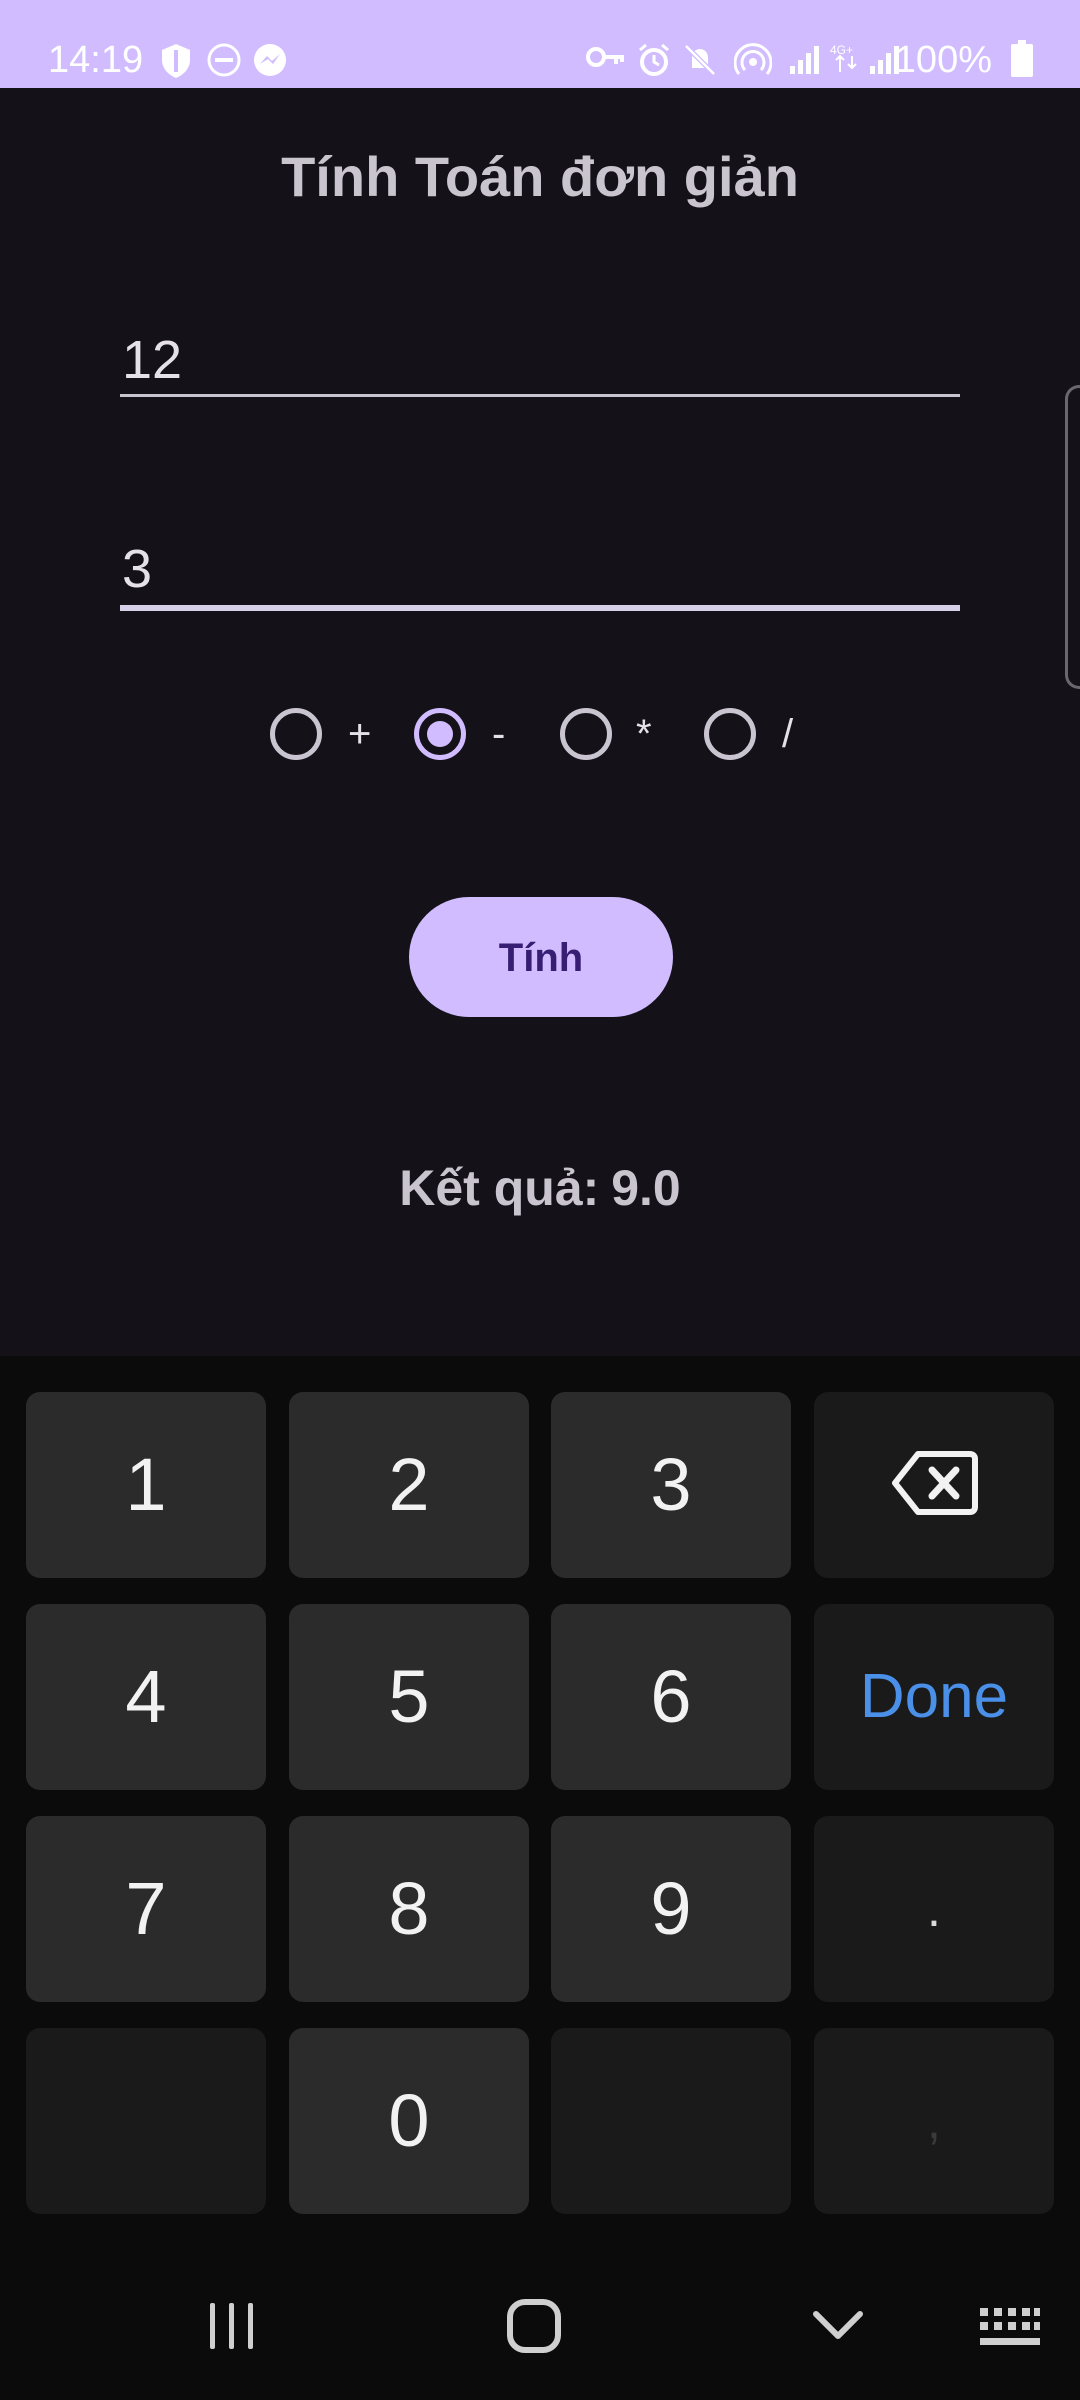  I want to click on radio-add-label: +, so click(360, 734).